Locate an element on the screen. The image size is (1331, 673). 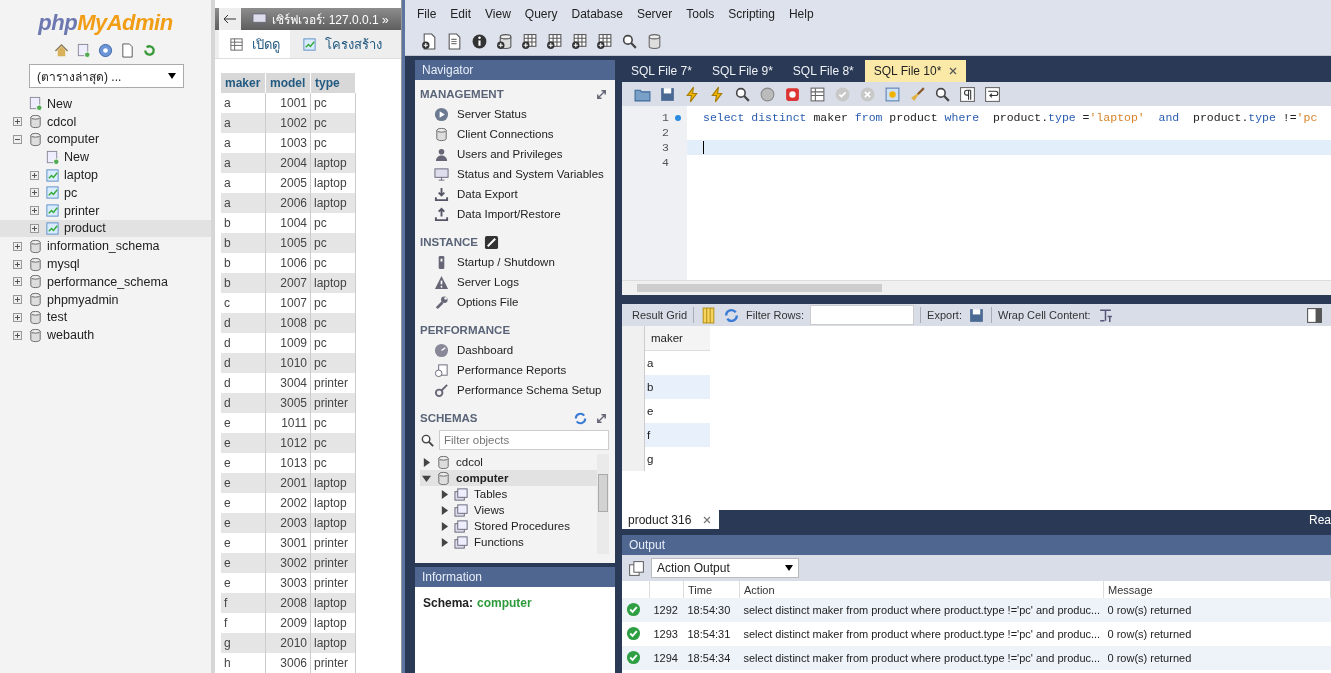
toggle-icon is located at coordinates (792, 94).